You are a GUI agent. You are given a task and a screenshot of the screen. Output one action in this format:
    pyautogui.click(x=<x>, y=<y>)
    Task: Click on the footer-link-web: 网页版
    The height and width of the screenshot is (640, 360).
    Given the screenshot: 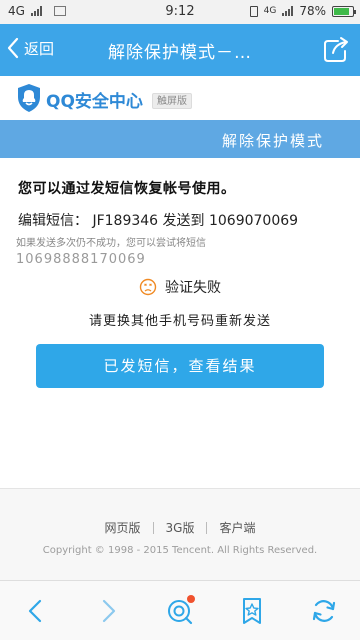 What is the action you would take?
    pyautogui.click(x=123, y=527)
    